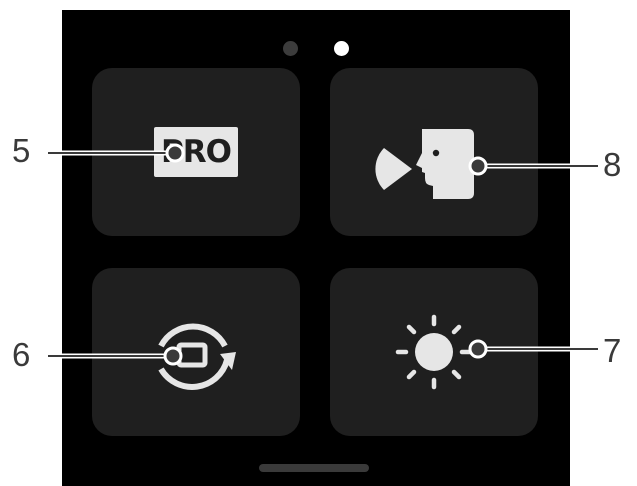  I want to click on callout-number-brightness: 7, so click(612, 350).